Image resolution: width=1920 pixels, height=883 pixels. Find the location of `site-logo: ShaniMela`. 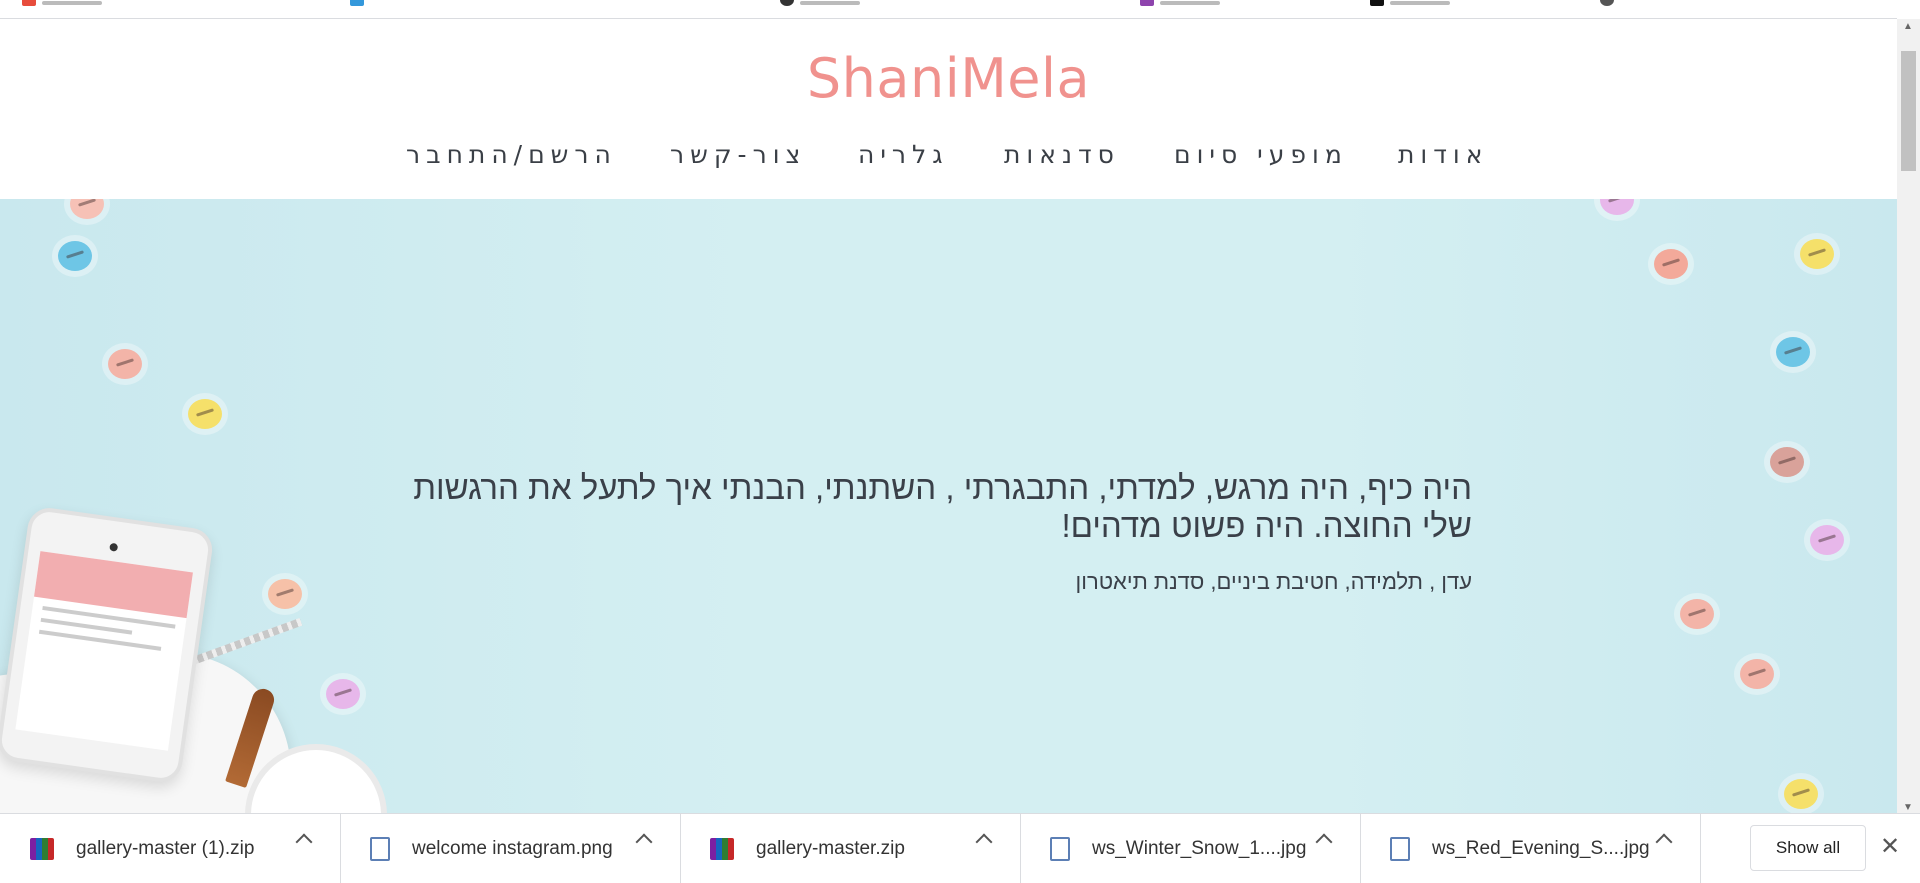

site-logo: ShaniMela is located at coordinates (948, 78).